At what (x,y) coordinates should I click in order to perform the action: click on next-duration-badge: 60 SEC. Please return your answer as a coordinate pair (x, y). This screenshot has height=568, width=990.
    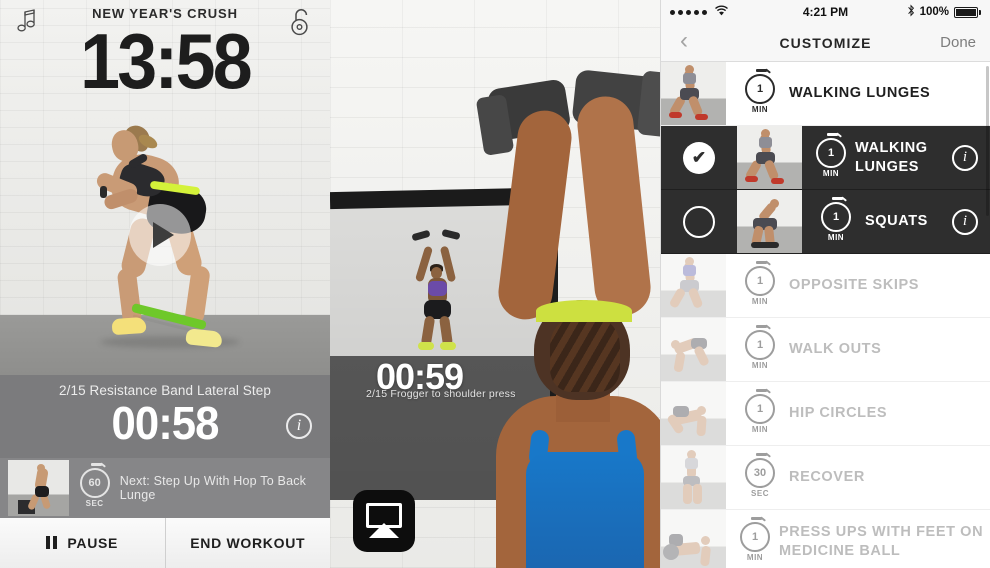
    Looking at the image, I should click on (94, 485).